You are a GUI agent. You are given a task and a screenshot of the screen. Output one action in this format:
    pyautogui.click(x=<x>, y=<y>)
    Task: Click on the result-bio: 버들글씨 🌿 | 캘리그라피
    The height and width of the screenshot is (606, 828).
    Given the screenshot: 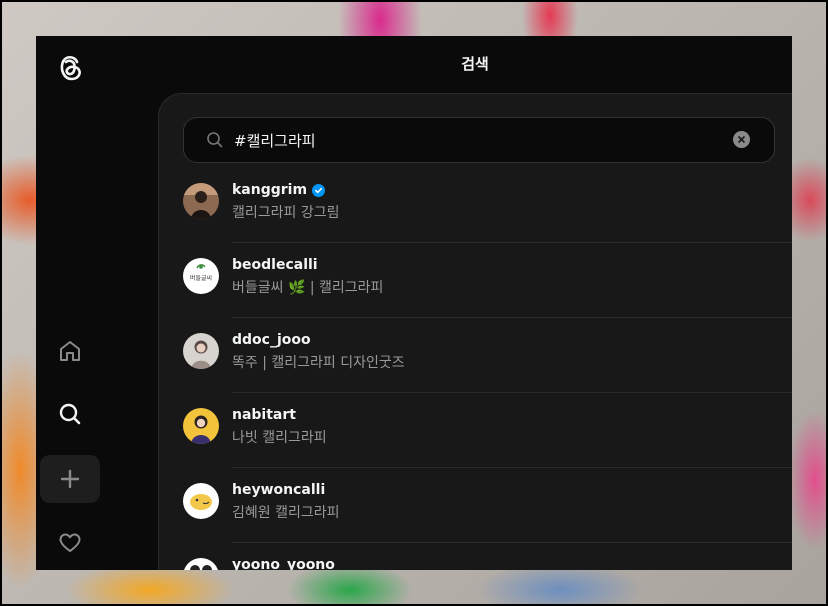 What is the action you would take?
    pyautogui.click(x=308, y=288)
    